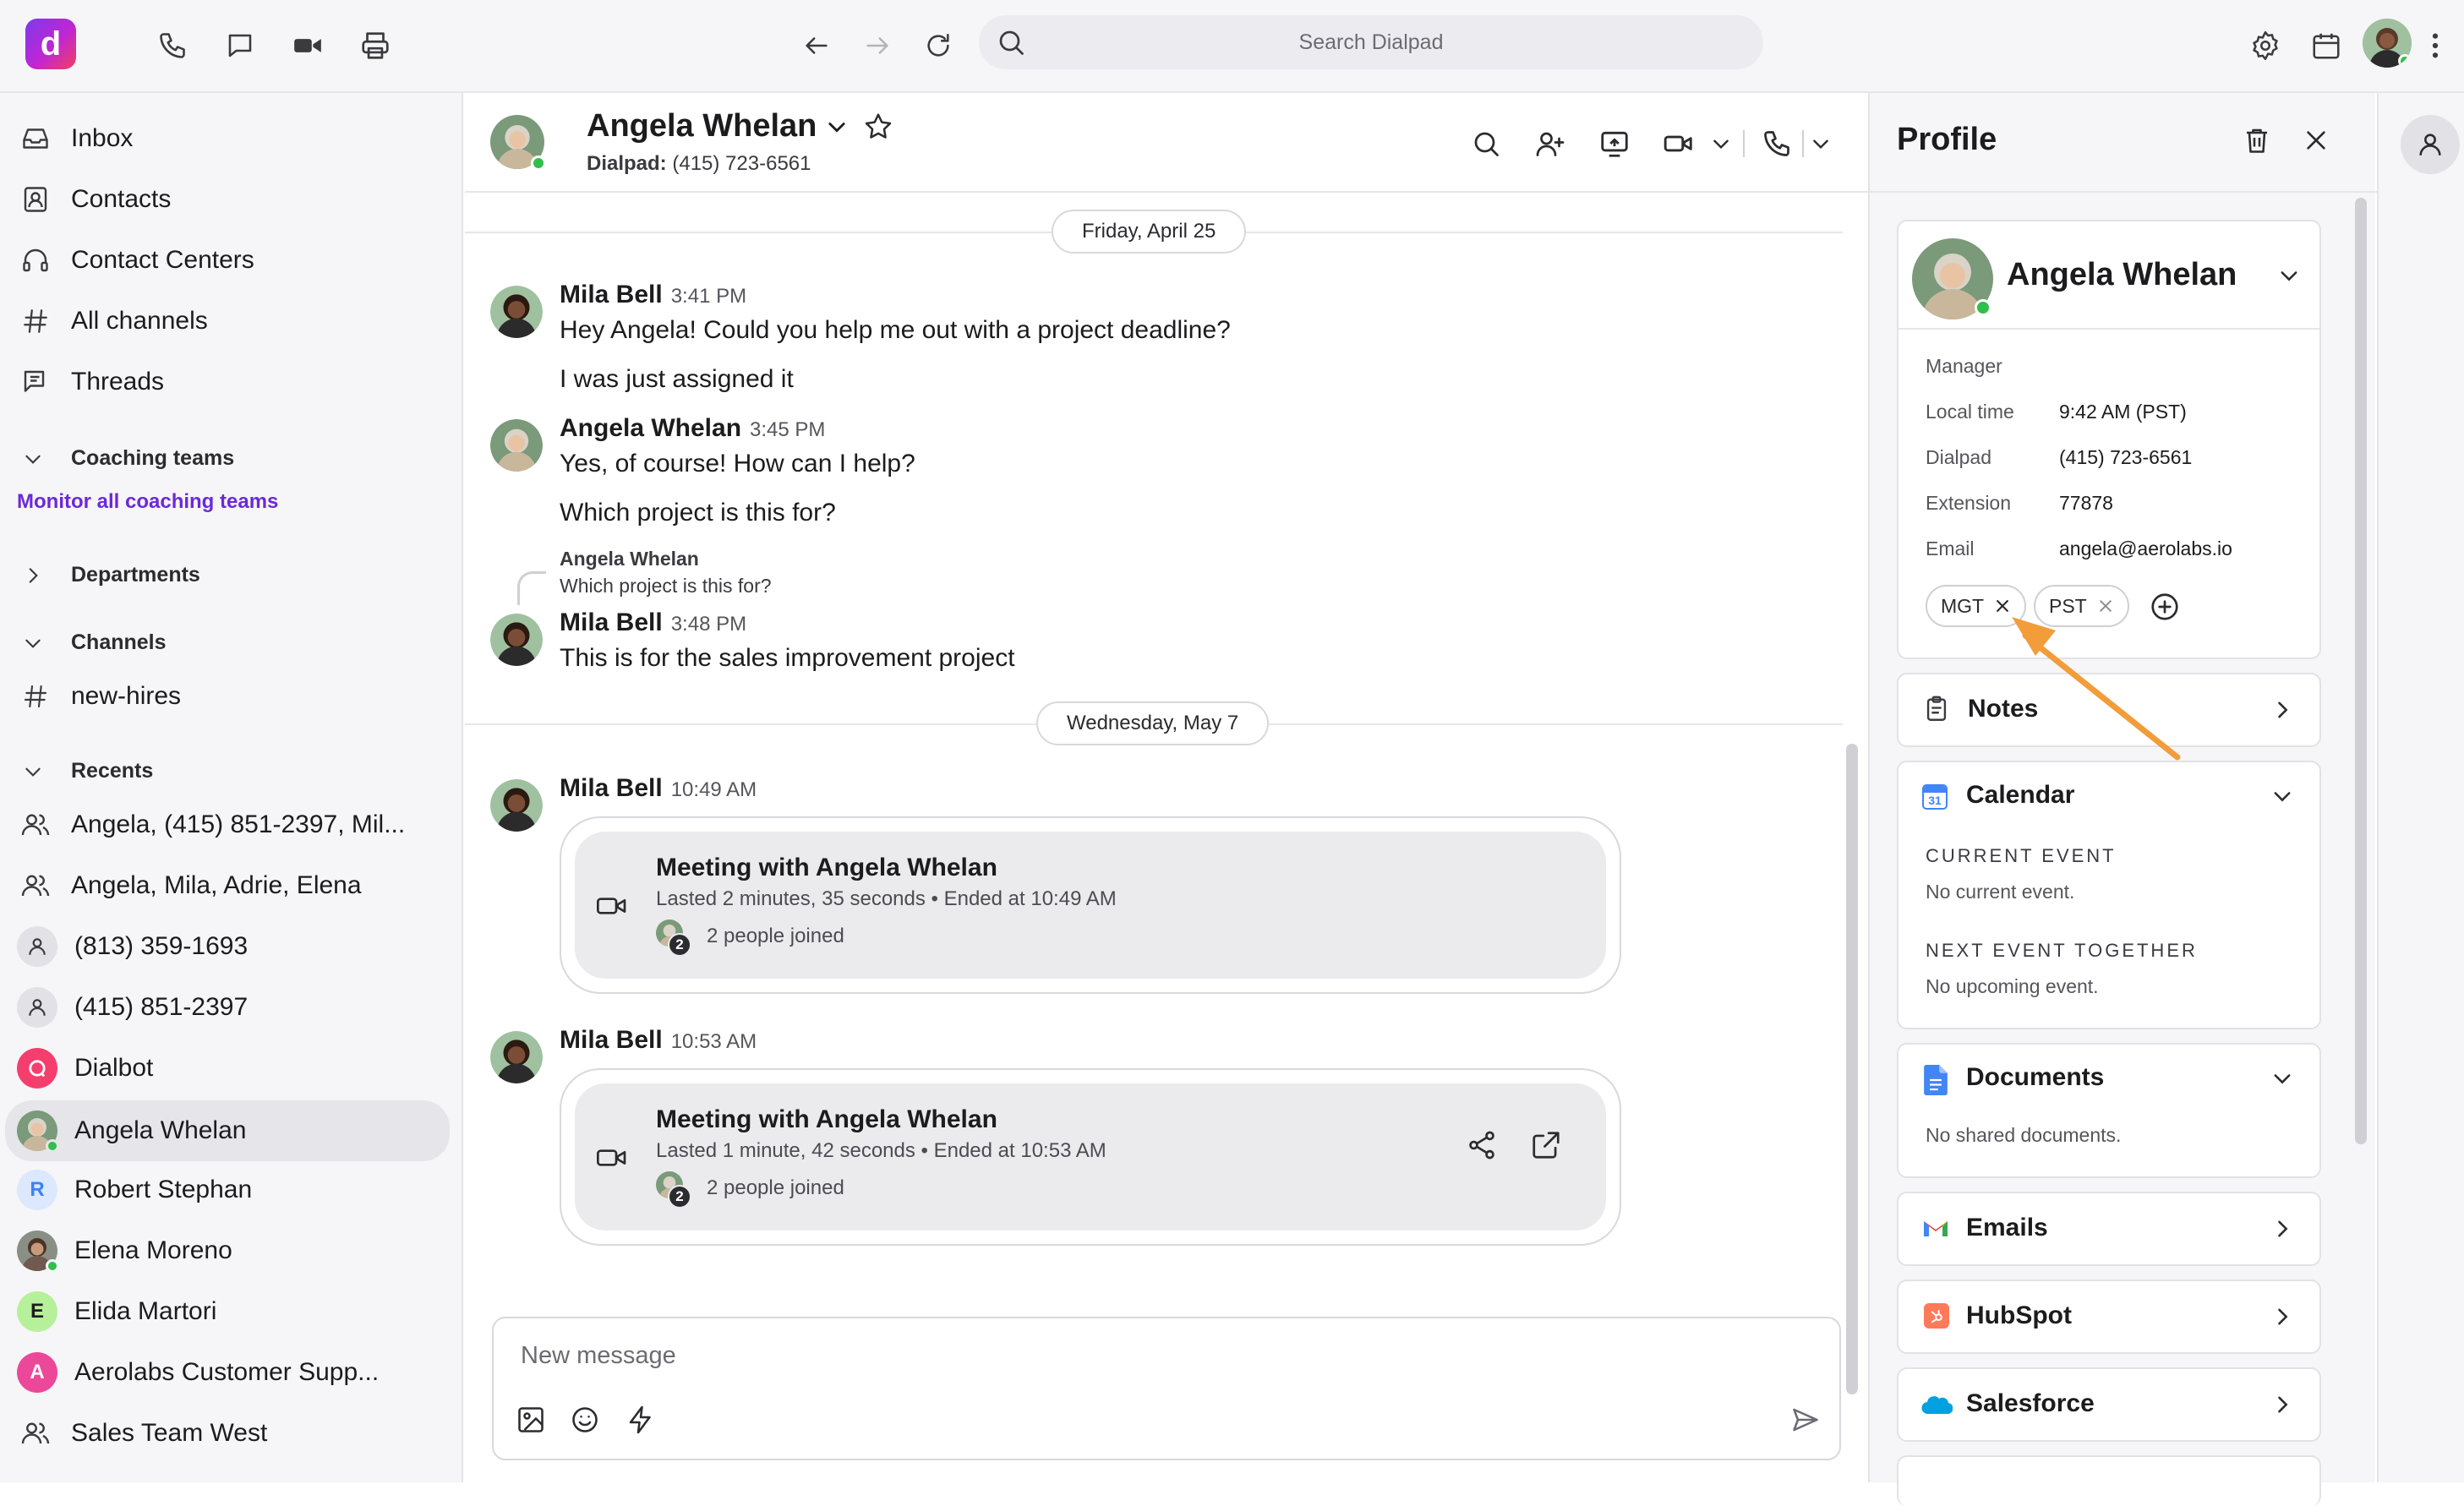  I want to click on calendar-icon, so click(2326, 46).